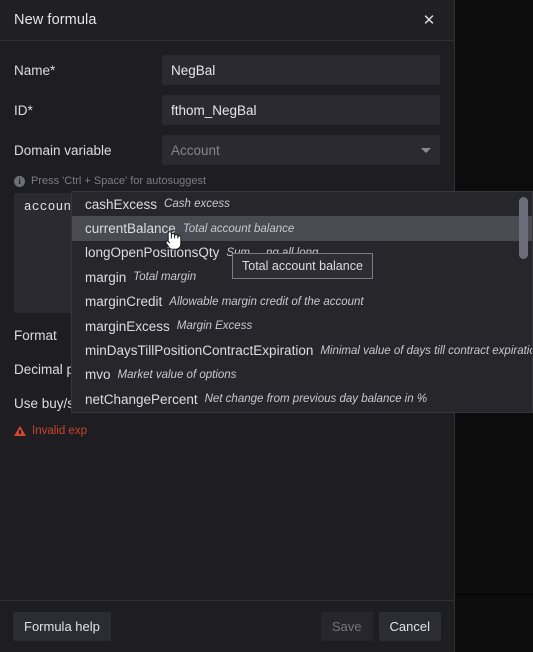 This screenshot has height=652, width=533. What do you see at coordinates (195, 150) in the screenshot?
I see `domain-variable-value: Account` at bounding box center [195, 150].